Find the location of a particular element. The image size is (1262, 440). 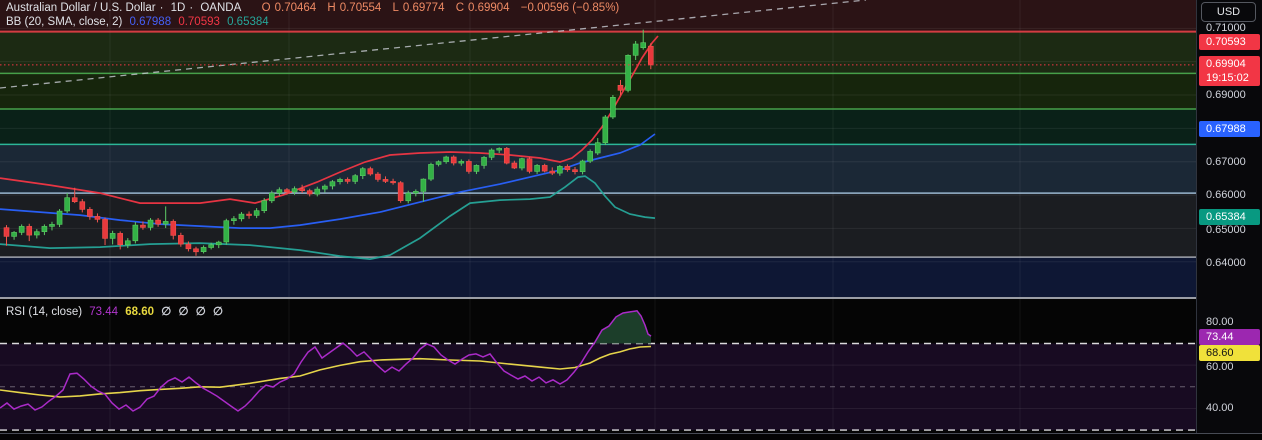

price-axis-badge: 0.70593 is located at coordinates (1229, 42).